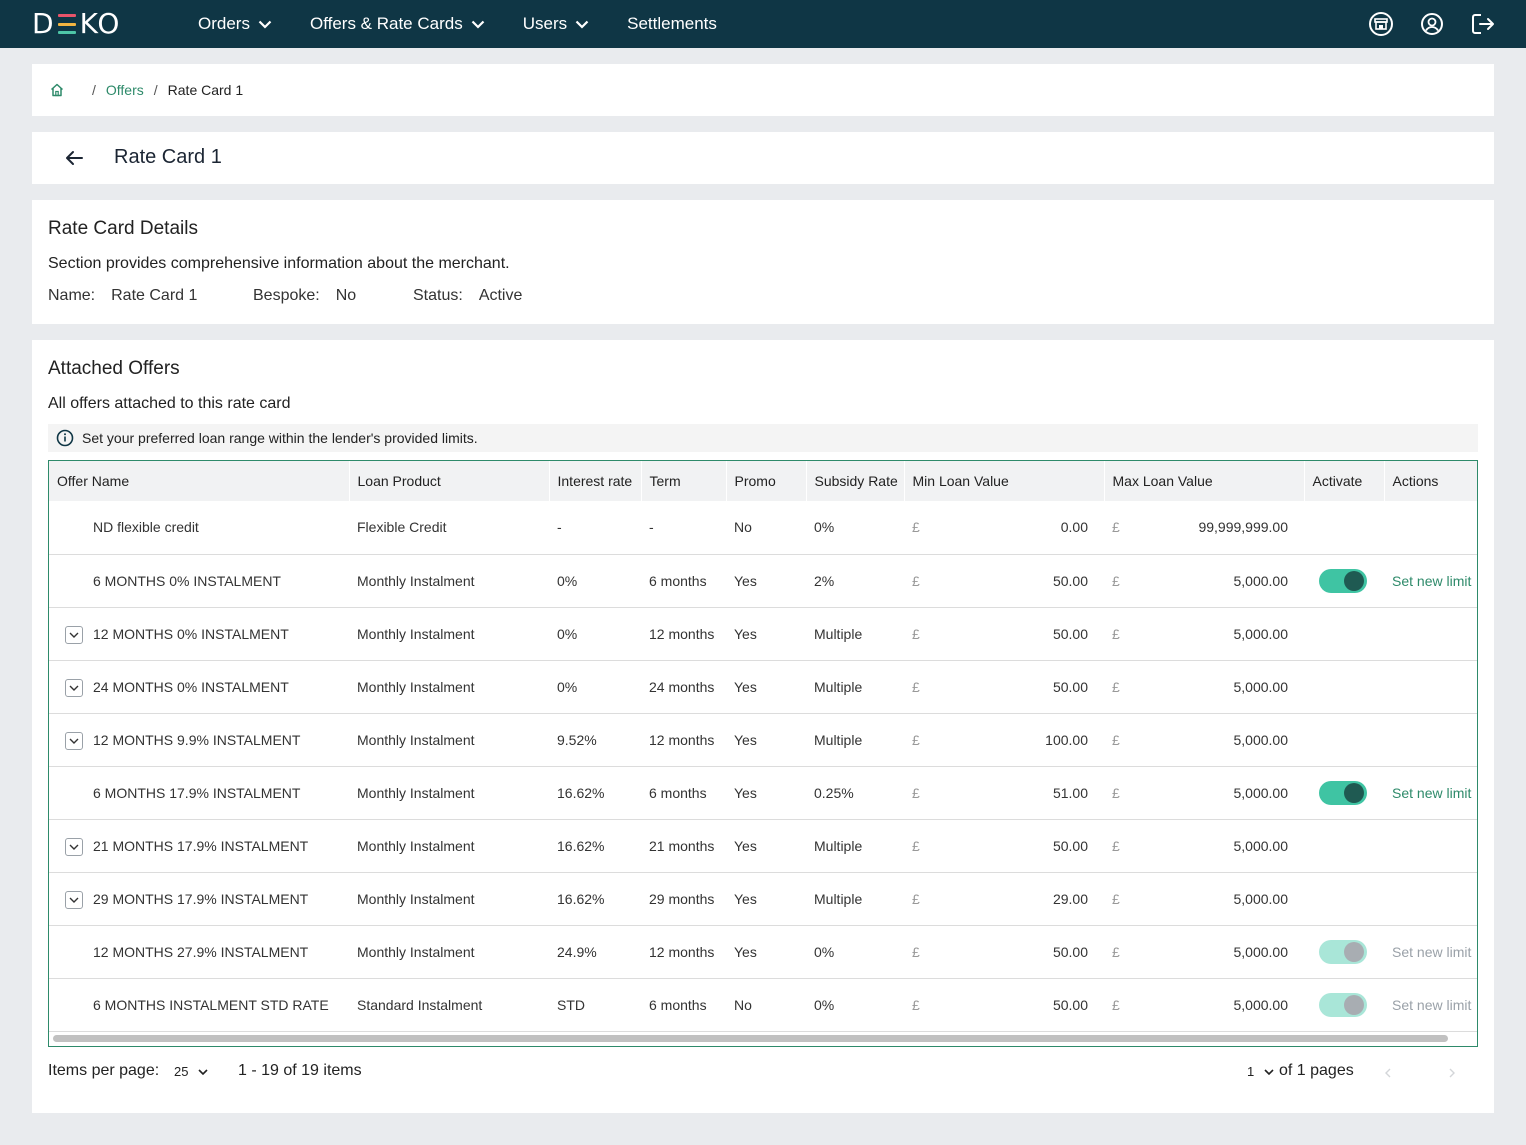  What do you see at coordinates (1074, 527) in the screenshot?
I see `min-loan-value: 0.00` at bounding box center [1074, 527].